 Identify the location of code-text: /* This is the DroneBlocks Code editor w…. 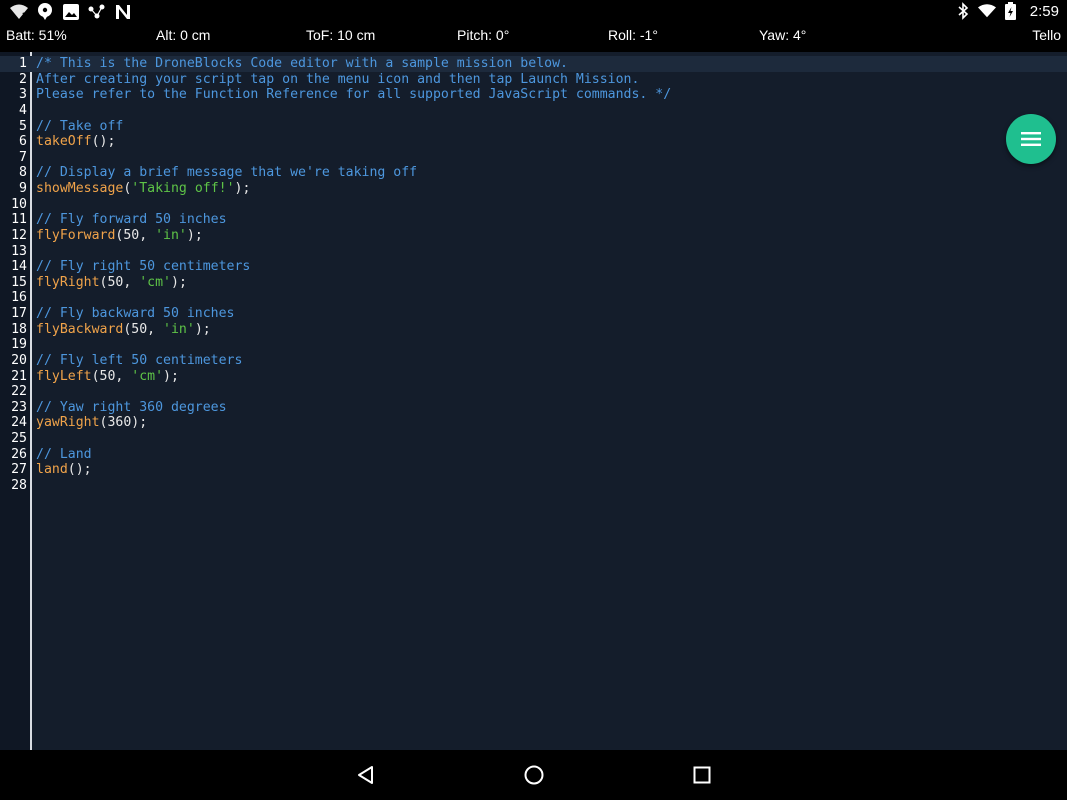
(302, 64).